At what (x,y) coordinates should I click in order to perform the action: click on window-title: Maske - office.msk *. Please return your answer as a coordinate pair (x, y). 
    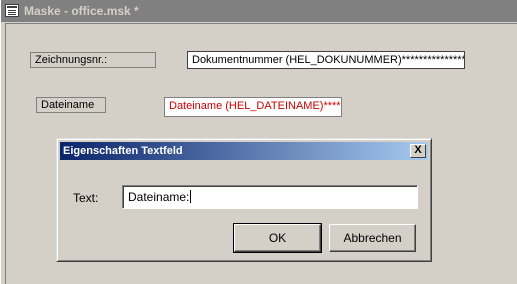
    Looking at the image, I should click on (81, 11).